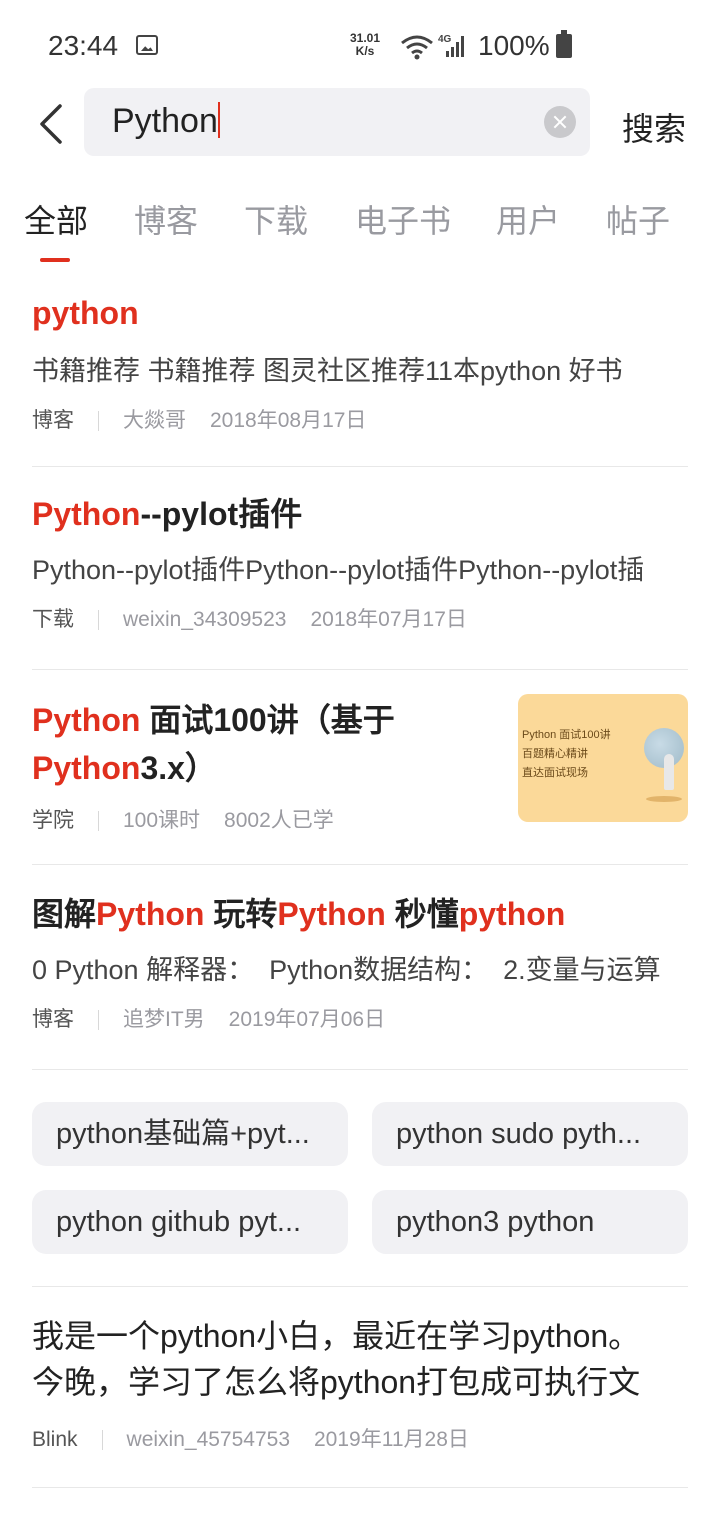  I want to click on blink-text-line: 我是一个python小白，最近在学习python。, so click(336, 1336).